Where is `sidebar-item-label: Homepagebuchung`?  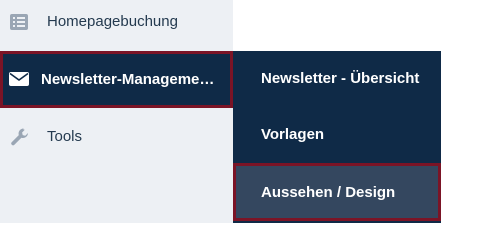 sidebar-item-label: Homepagebuchung is located at coordinates (112, 21).